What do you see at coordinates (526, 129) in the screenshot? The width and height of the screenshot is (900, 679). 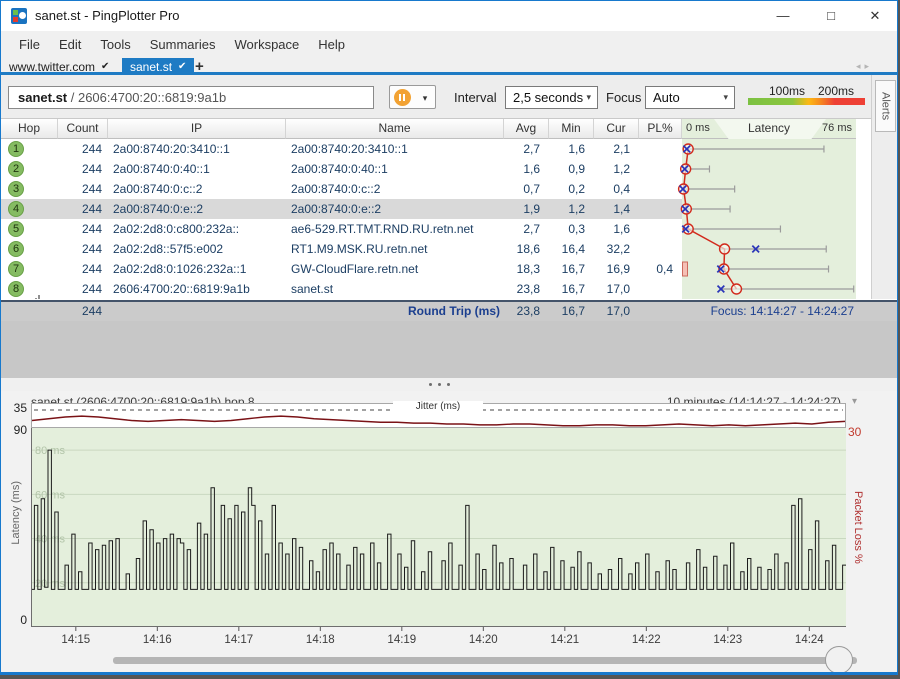 I see `header-avg: Avg` at bounding box center [526, 129].